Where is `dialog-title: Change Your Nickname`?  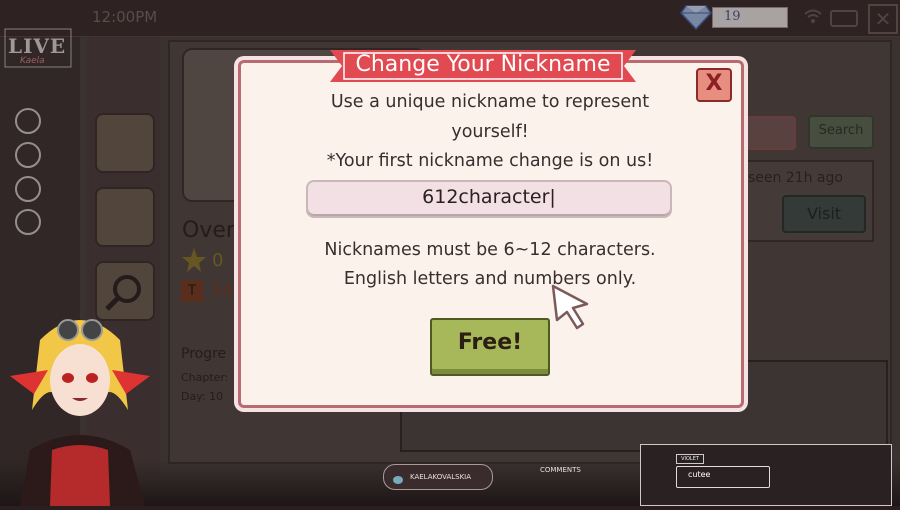 dialog-title: Change Your Nickname is located at coordinates (483, 64).